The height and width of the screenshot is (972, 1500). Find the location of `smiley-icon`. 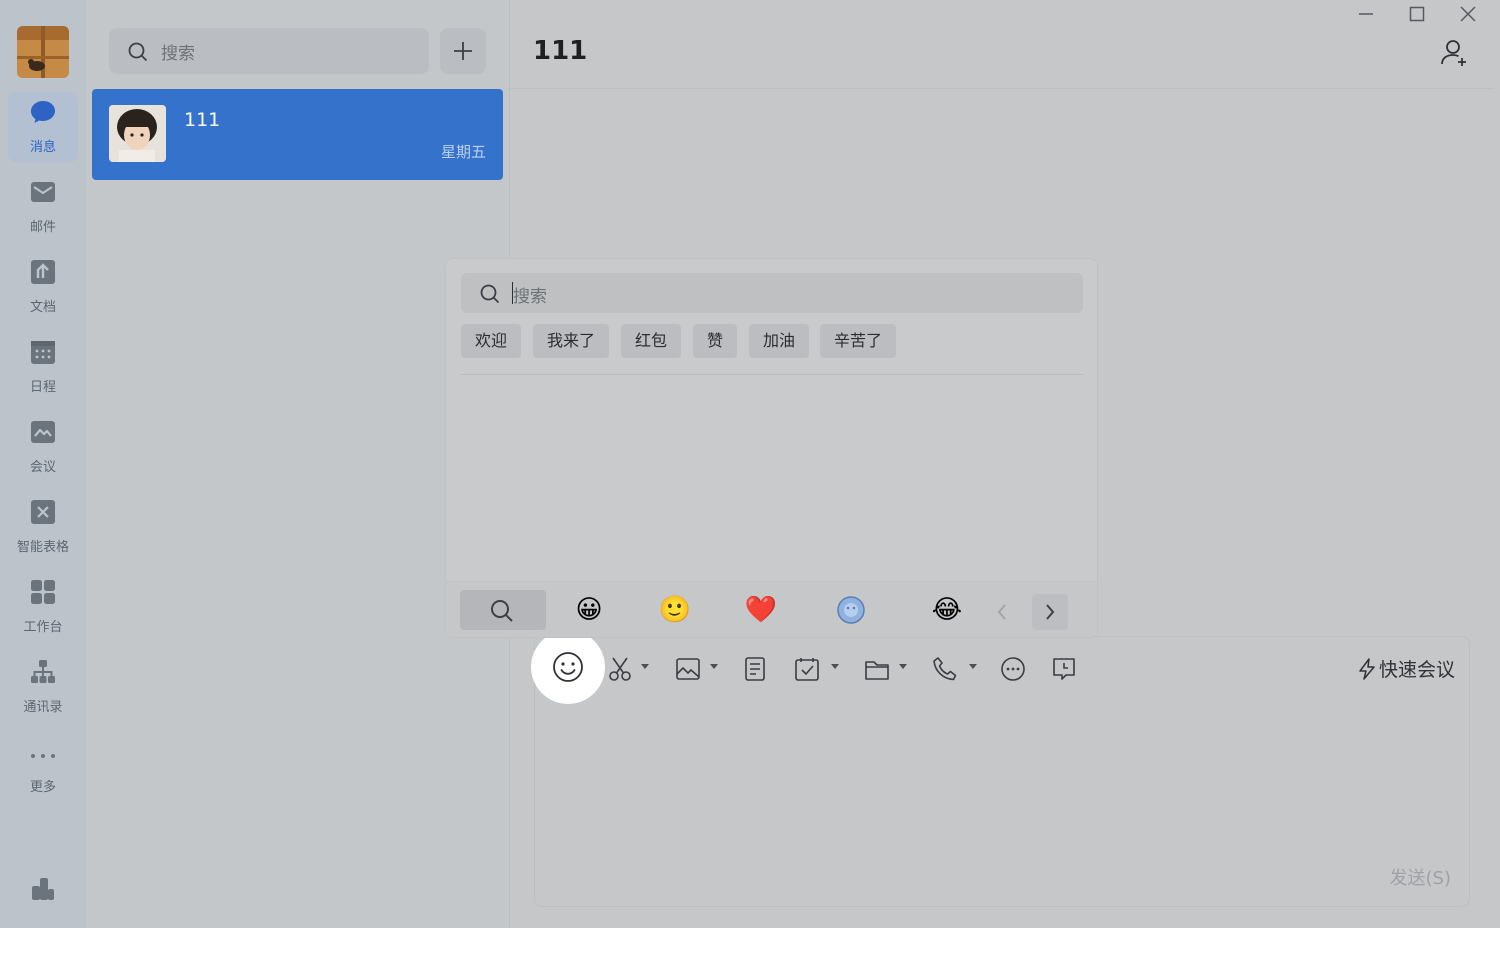

smiley-icon is located at coordinates (568, 667).